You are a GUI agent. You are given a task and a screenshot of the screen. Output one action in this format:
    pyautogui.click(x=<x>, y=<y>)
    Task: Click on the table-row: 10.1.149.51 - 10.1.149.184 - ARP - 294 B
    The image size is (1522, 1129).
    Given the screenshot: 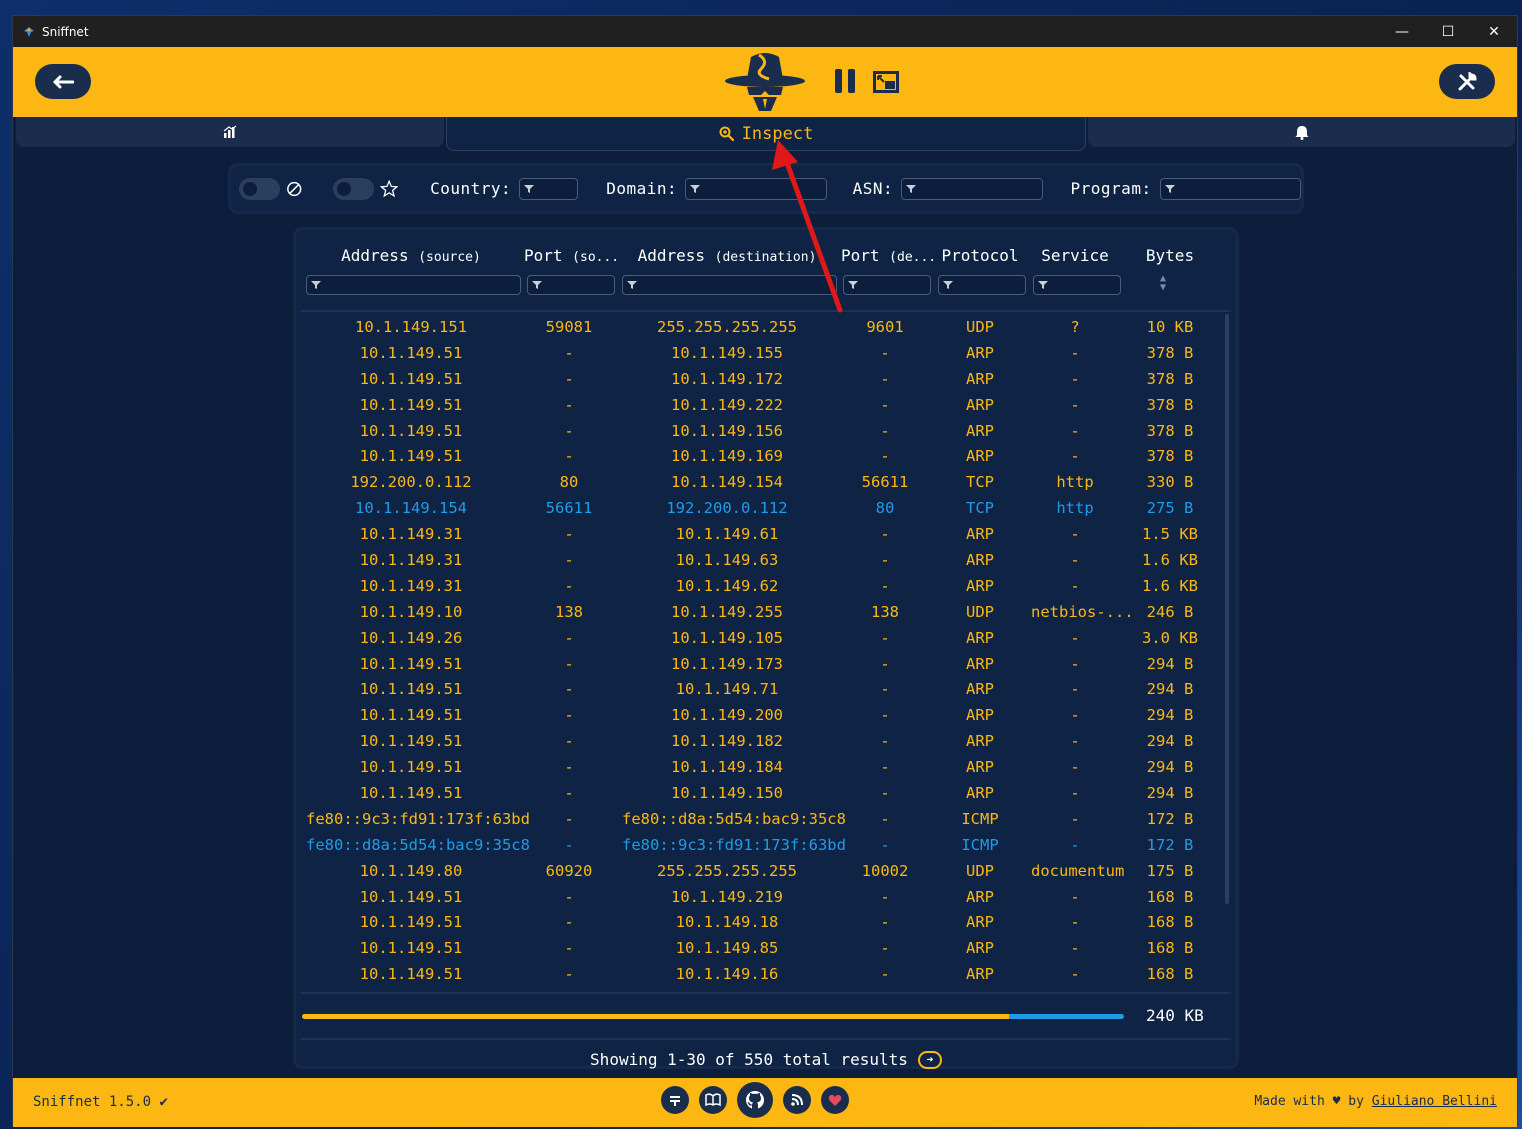 What is the action you would take?
    pyautogui.click(x=766, y=767)
    